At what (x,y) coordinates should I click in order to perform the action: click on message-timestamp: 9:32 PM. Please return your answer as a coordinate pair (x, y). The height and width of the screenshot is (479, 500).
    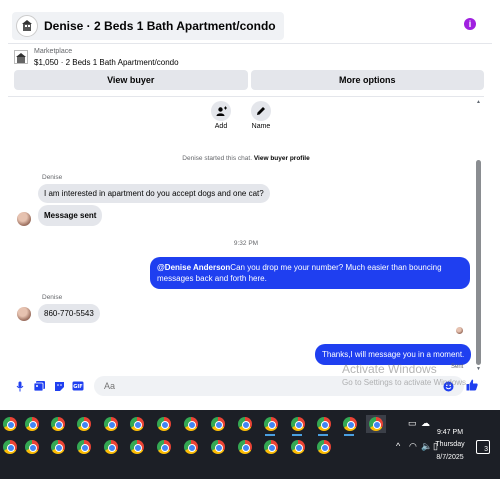
    Looking at the image, I should click on (246, 243).